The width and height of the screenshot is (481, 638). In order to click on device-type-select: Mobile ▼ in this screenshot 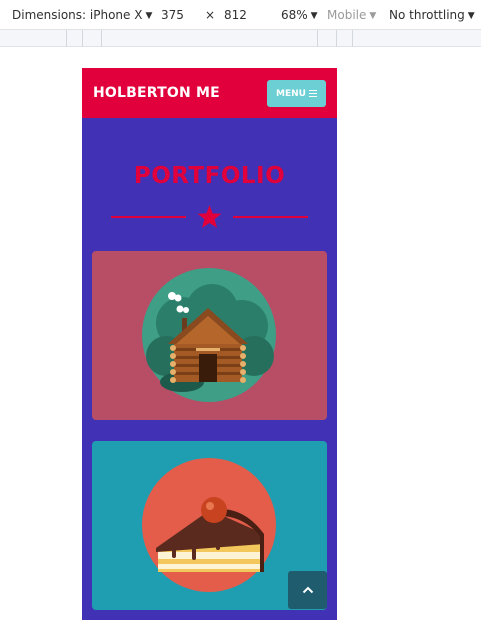, I will do `click(351, 15)`.